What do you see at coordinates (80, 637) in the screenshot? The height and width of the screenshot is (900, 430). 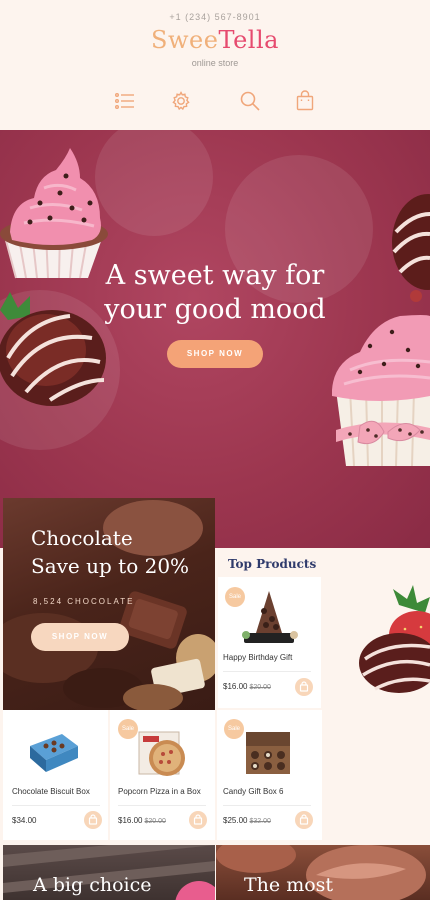 I see `promo-shop-now-button: SHOP NOW` at bounding box center [80, 637].